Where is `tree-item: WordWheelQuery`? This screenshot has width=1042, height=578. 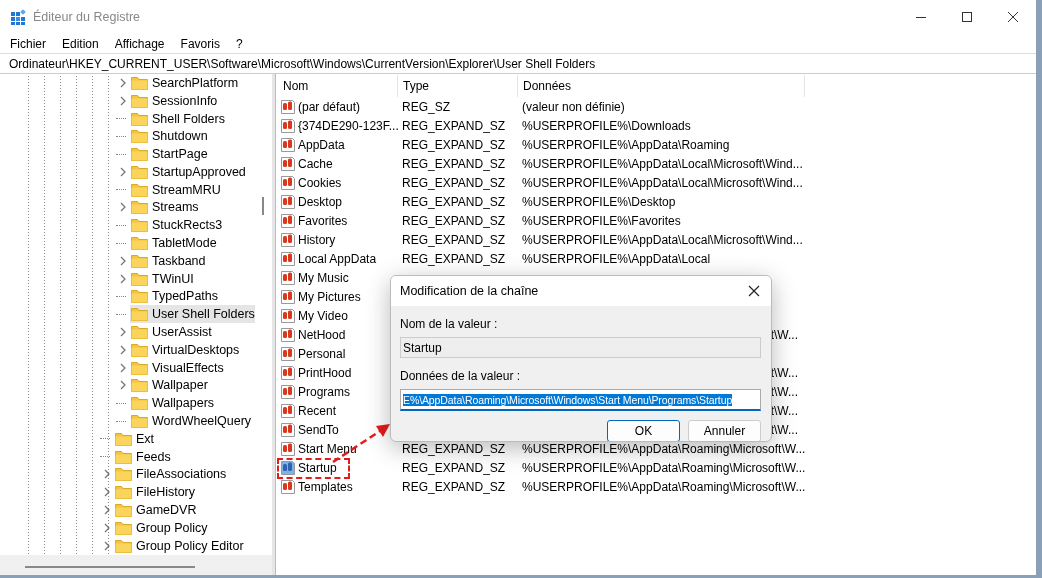
tree-item: WordWheelQuery is located at coordinates (193, 421).